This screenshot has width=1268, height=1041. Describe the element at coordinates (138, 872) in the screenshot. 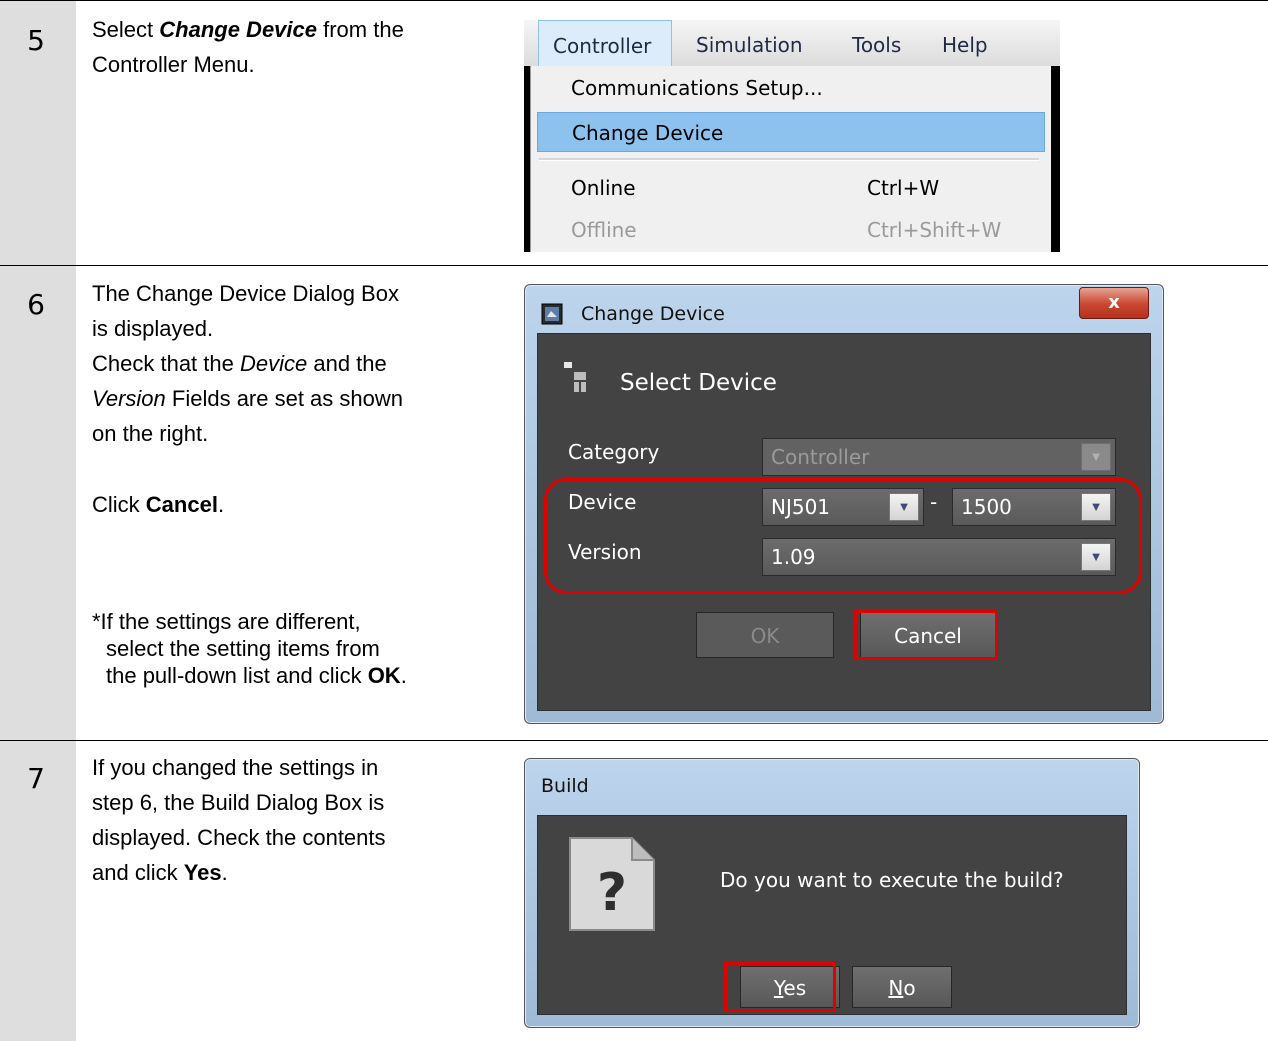

I see `instruction-text: and click` at that location.